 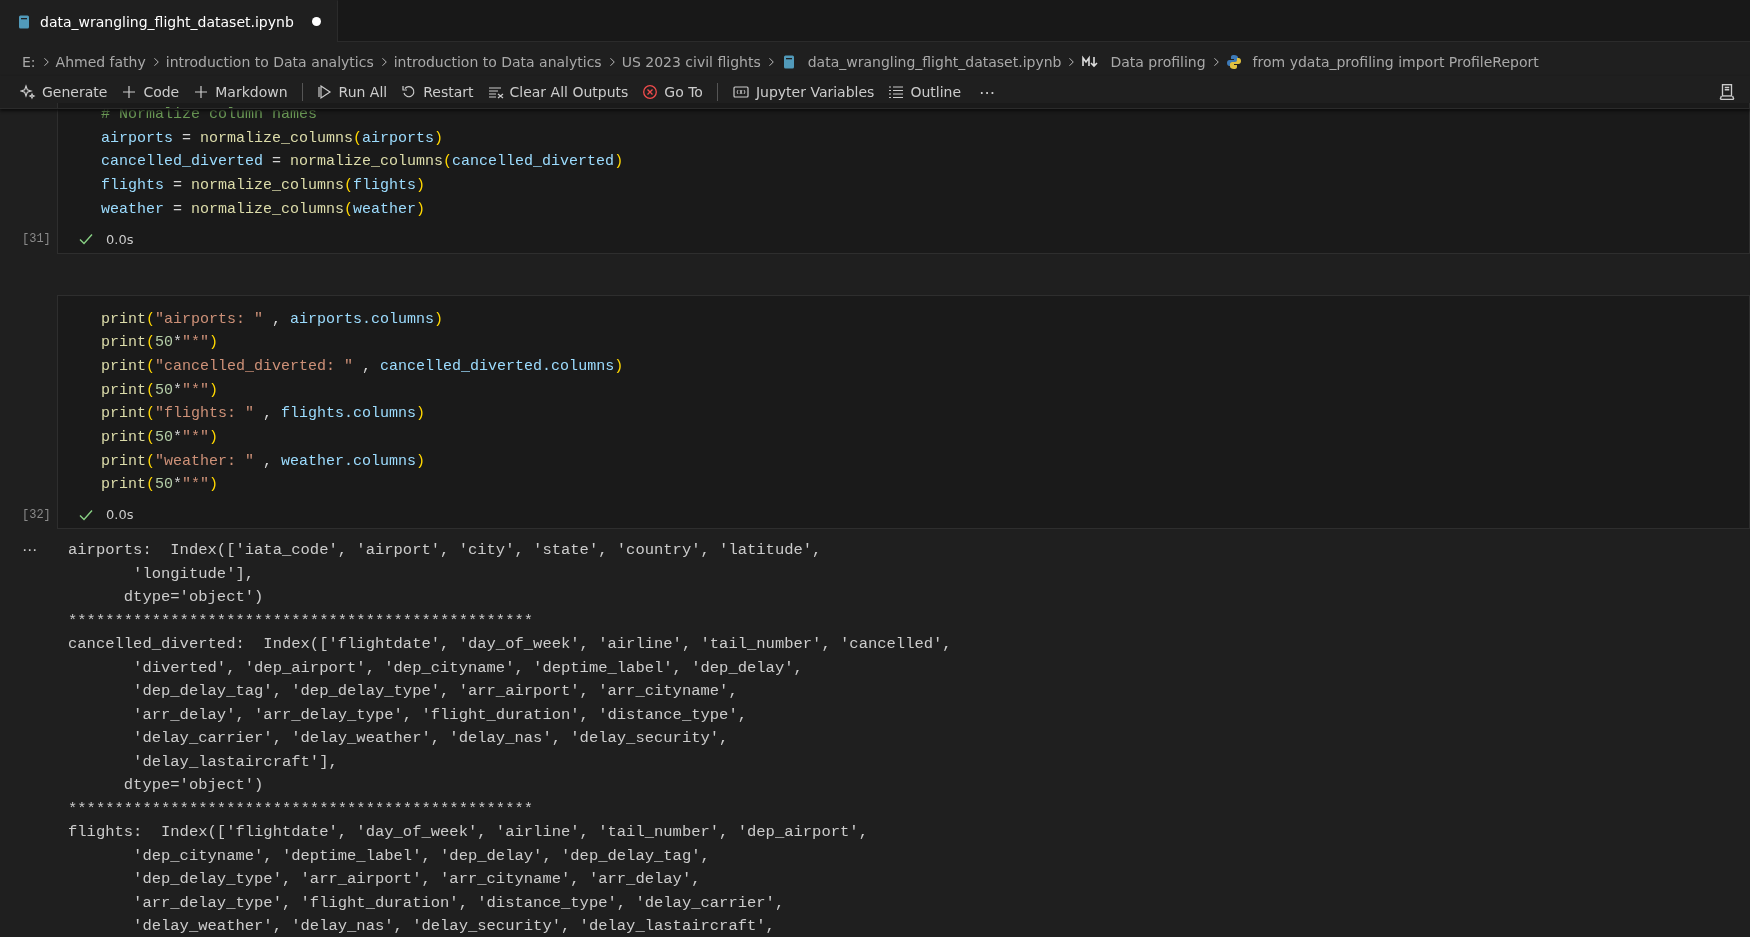 I want to click on breadcrumb-item: E:, so click(x=29, y=62).